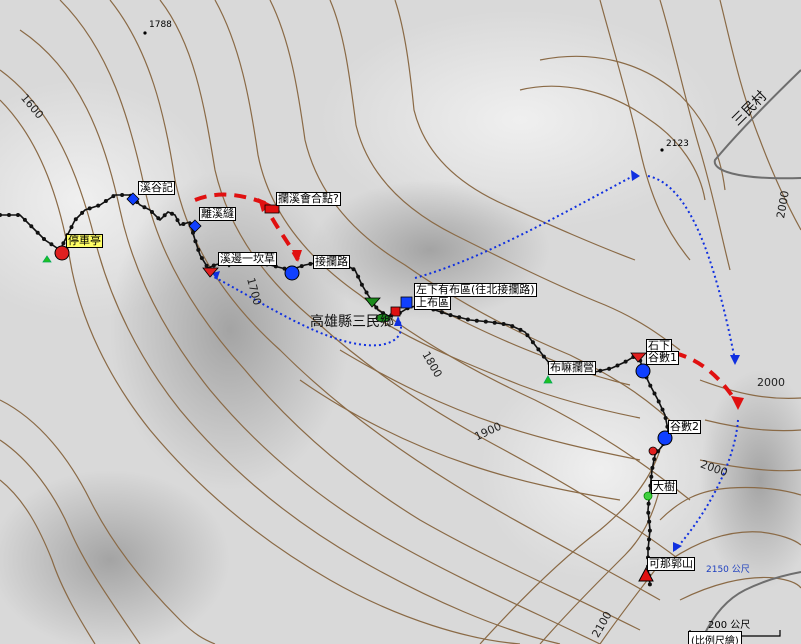 This screenshot has height=644, width=801. What do you see at coordinates (432, 303) in the screenshot?
I see `waypoint-label-lower-buildup: 上布區` at bounding box center [432, 303].